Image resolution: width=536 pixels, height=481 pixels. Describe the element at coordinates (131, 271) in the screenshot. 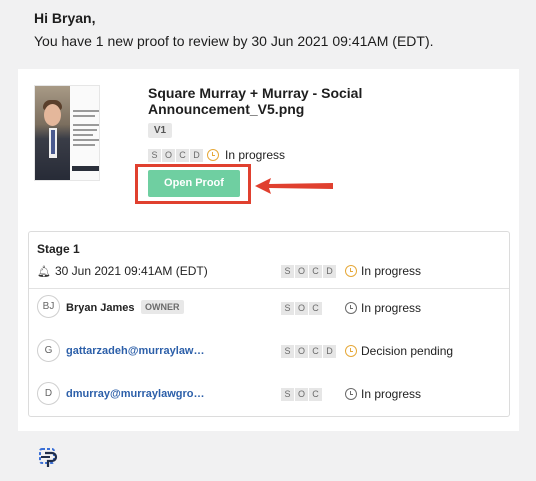

I see `stage-date-text: 30 Jun 2021 09:41AM (EDT)` at that location.